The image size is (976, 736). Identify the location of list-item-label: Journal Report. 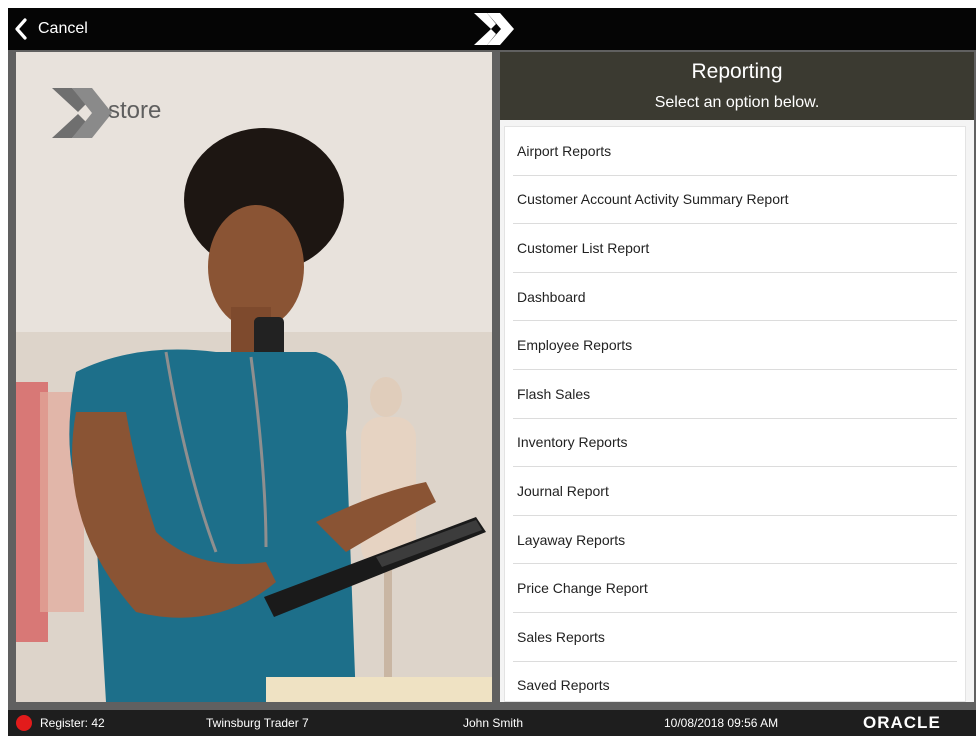
(563, 490).